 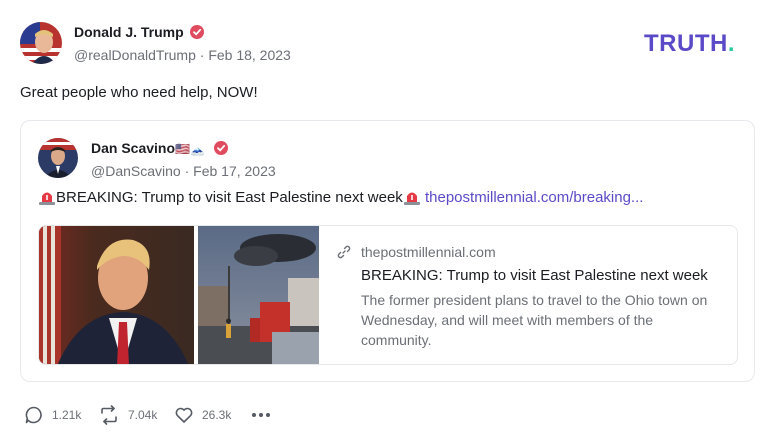 I want to click on quote-author-emoji: 🇺🇸🗻, so click(x=190, y=149).